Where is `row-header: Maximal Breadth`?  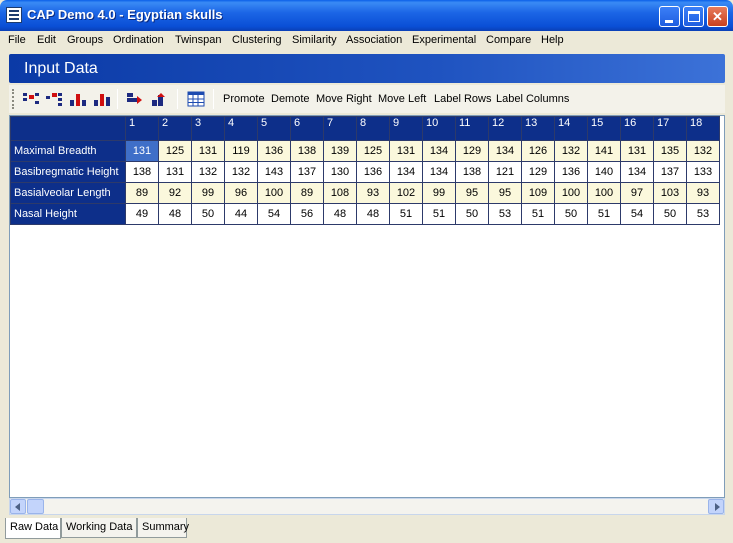
row-header: Maximal Breadth is located at coordinates (68, 151).